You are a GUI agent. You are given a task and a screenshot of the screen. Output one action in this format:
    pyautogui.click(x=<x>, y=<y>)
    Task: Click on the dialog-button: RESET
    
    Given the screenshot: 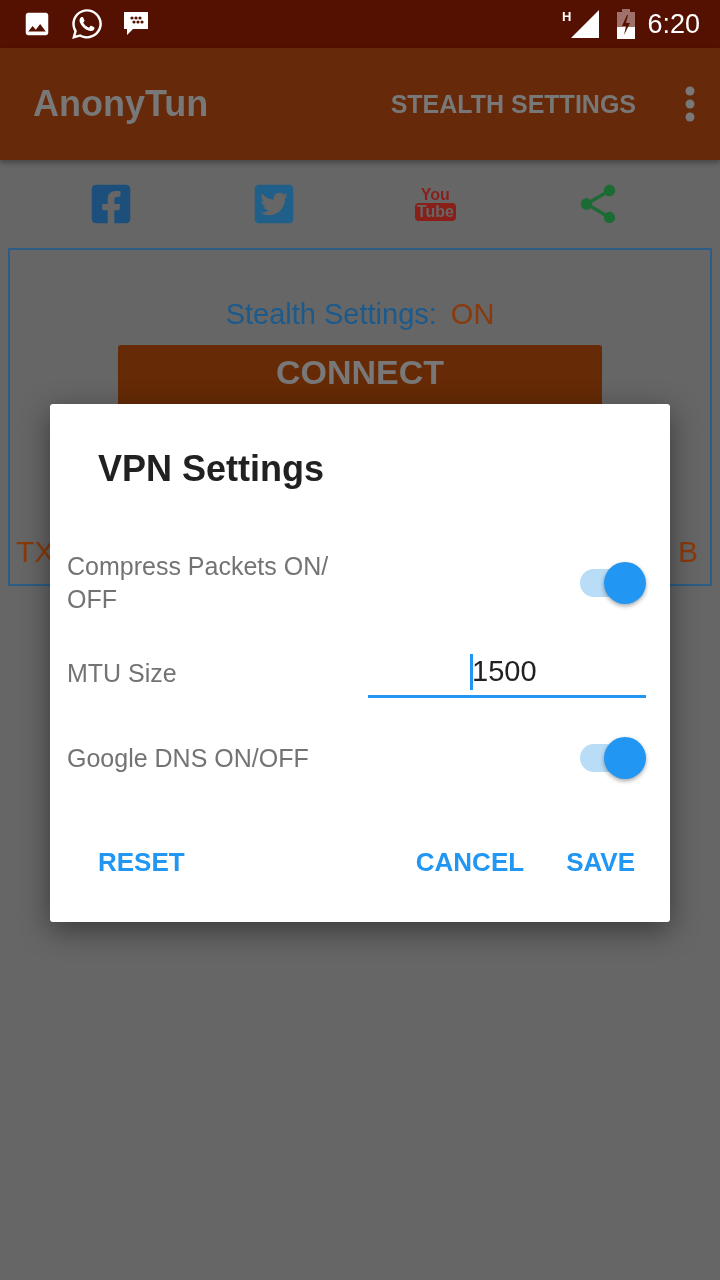 What is the action you would take?
    pyautogui.click(x=141, y=862)
    